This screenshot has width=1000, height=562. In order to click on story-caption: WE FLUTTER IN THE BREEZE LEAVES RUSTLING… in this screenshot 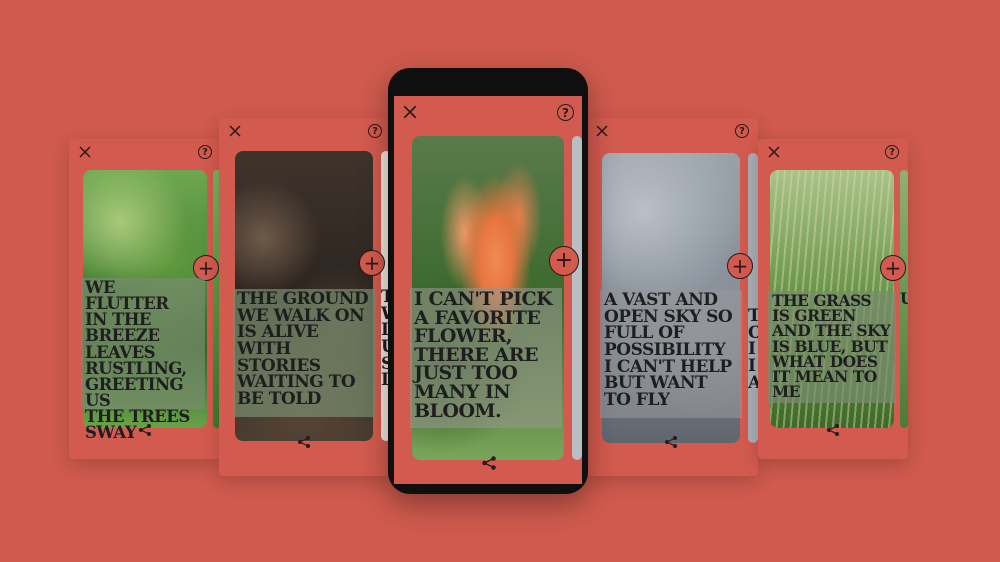, I will do `click(143, 359)`.